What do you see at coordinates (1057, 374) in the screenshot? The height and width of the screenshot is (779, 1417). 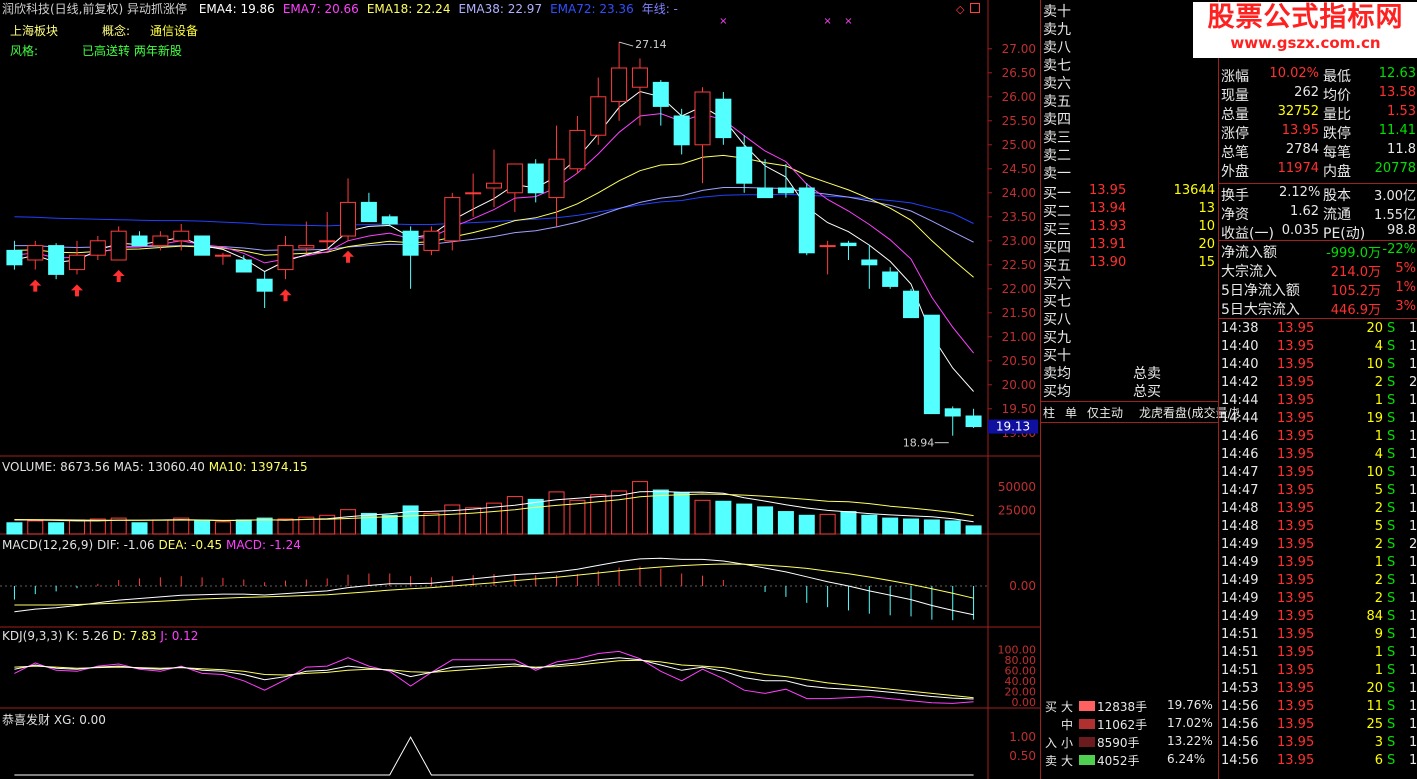 I see `avg-sell-label: 卖均` at bounding box center [1057, 374].